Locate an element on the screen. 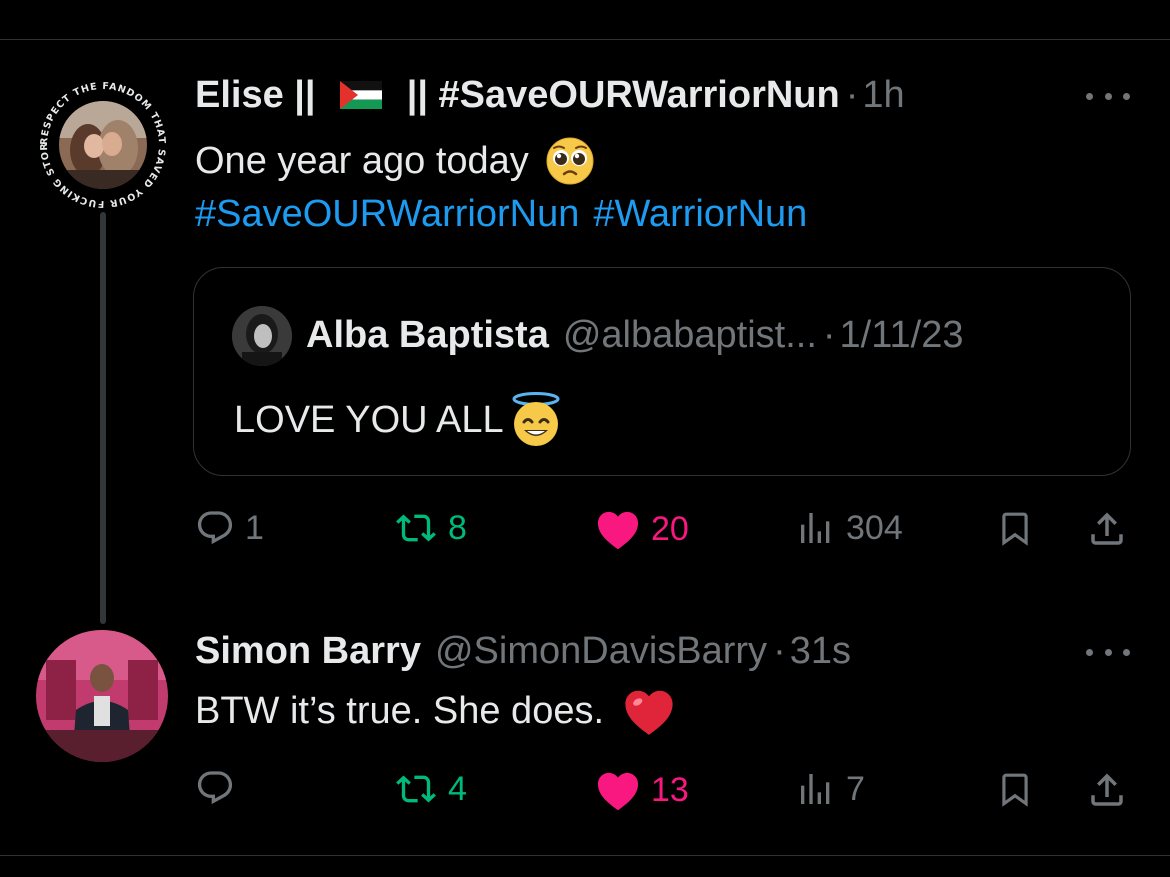 The height and width of the screenshot is (877, 1170). red-heart-icon is located at coordinates (649, 712).